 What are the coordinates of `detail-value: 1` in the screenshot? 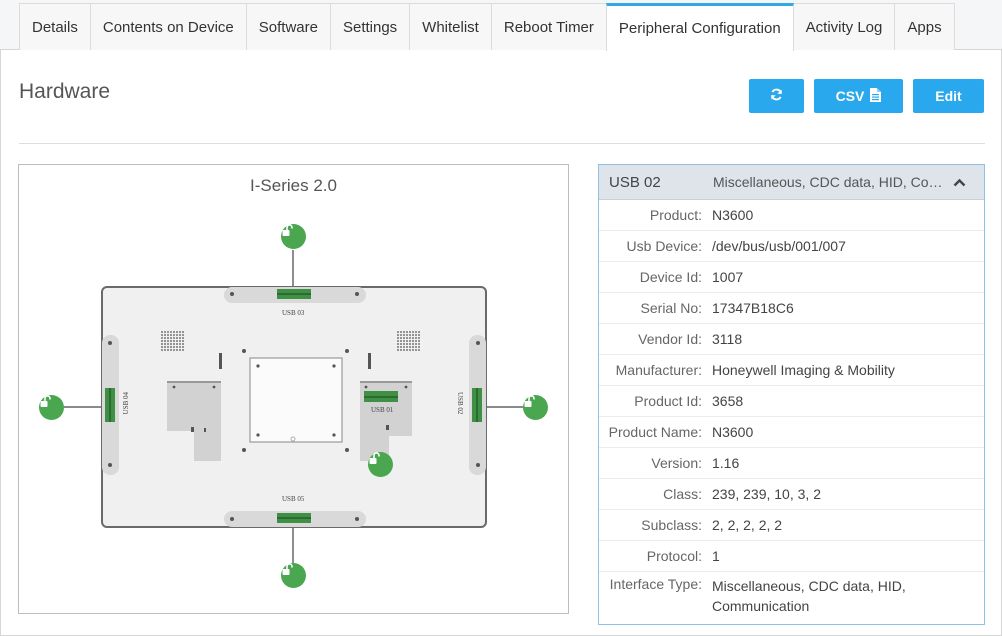 It's located at (716, 556).